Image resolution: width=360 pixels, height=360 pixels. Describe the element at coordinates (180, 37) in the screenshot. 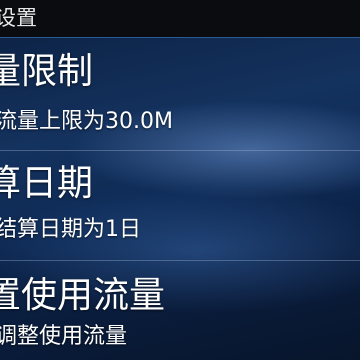

I see `title-bar-divider` at that location.